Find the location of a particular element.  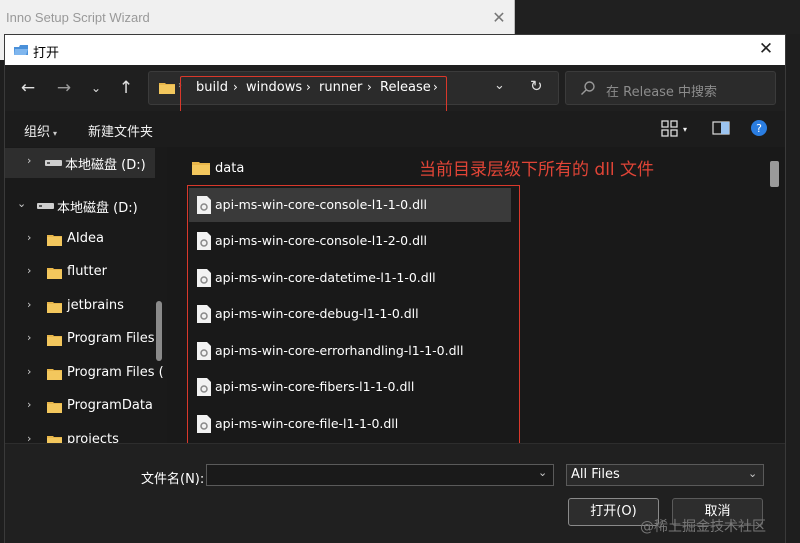

sidebar-item-label: Program Files is located at coordinates (111, 338).